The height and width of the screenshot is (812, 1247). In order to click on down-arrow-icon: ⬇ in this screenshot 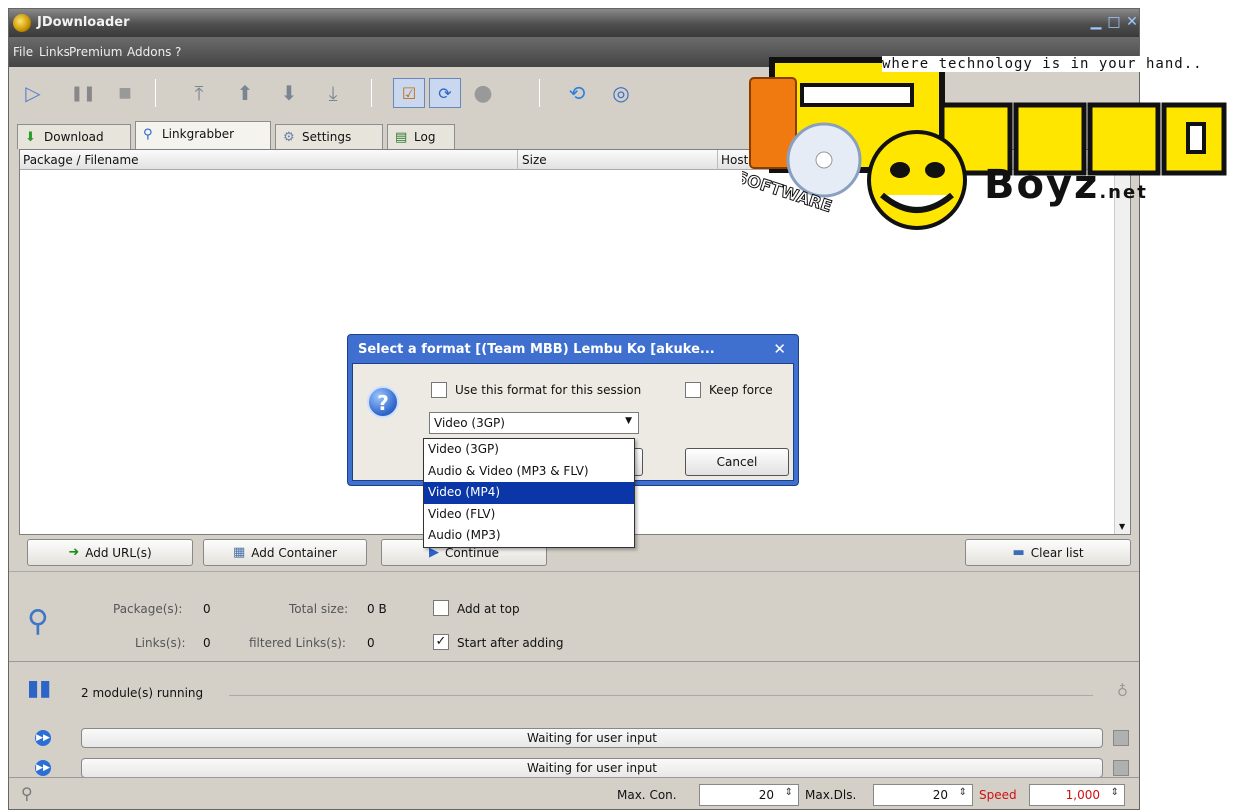, I will do `click(30, 137)`.